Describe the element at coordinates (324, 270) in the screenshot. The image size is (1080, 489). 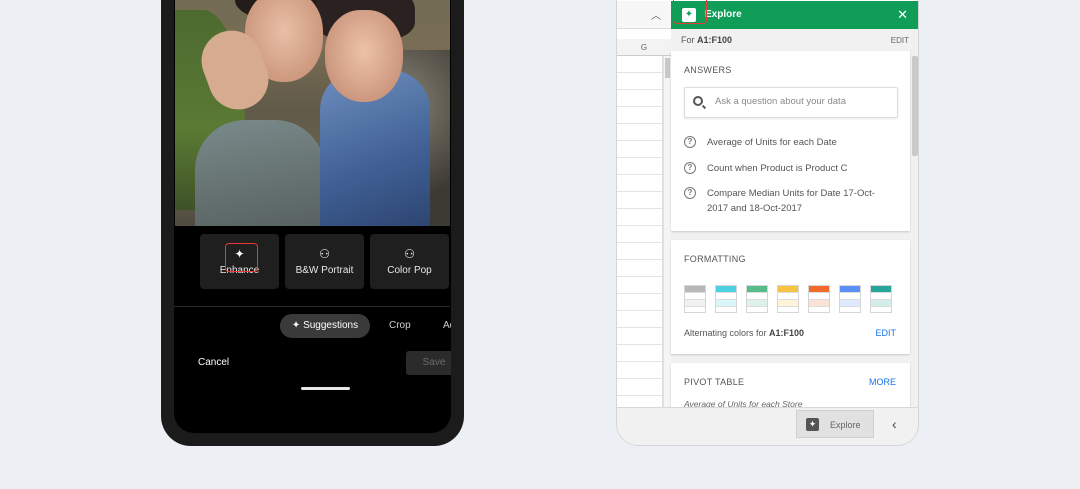
I see `bw-portrait-label: B&W Portrait` at that location.